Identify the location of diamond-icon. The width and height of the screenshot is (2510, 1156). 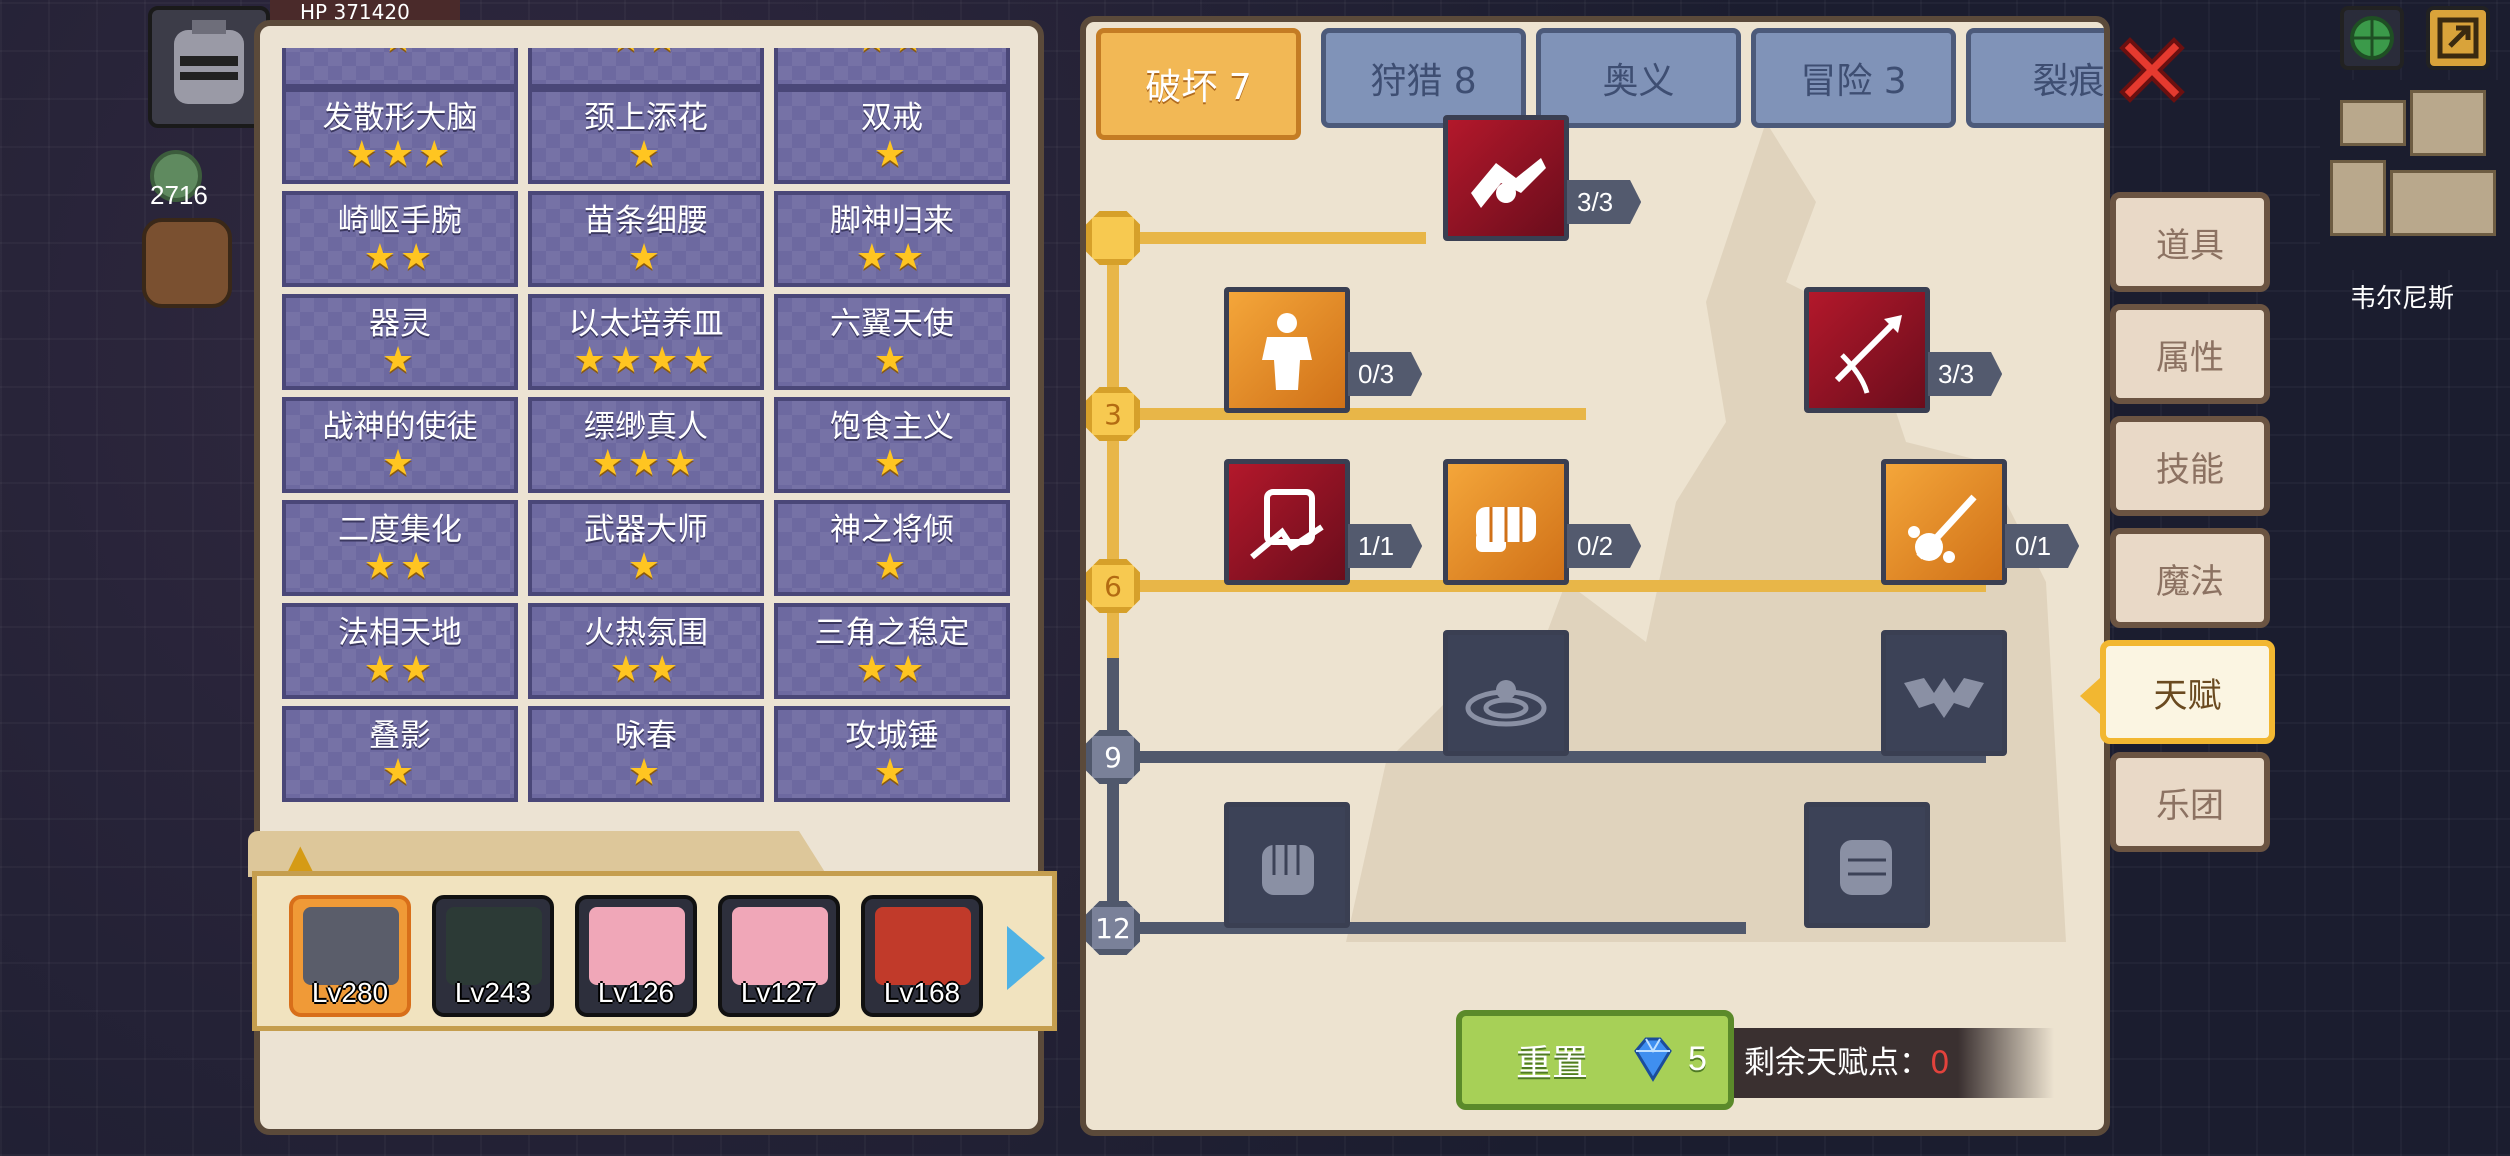
(1653, 1059).